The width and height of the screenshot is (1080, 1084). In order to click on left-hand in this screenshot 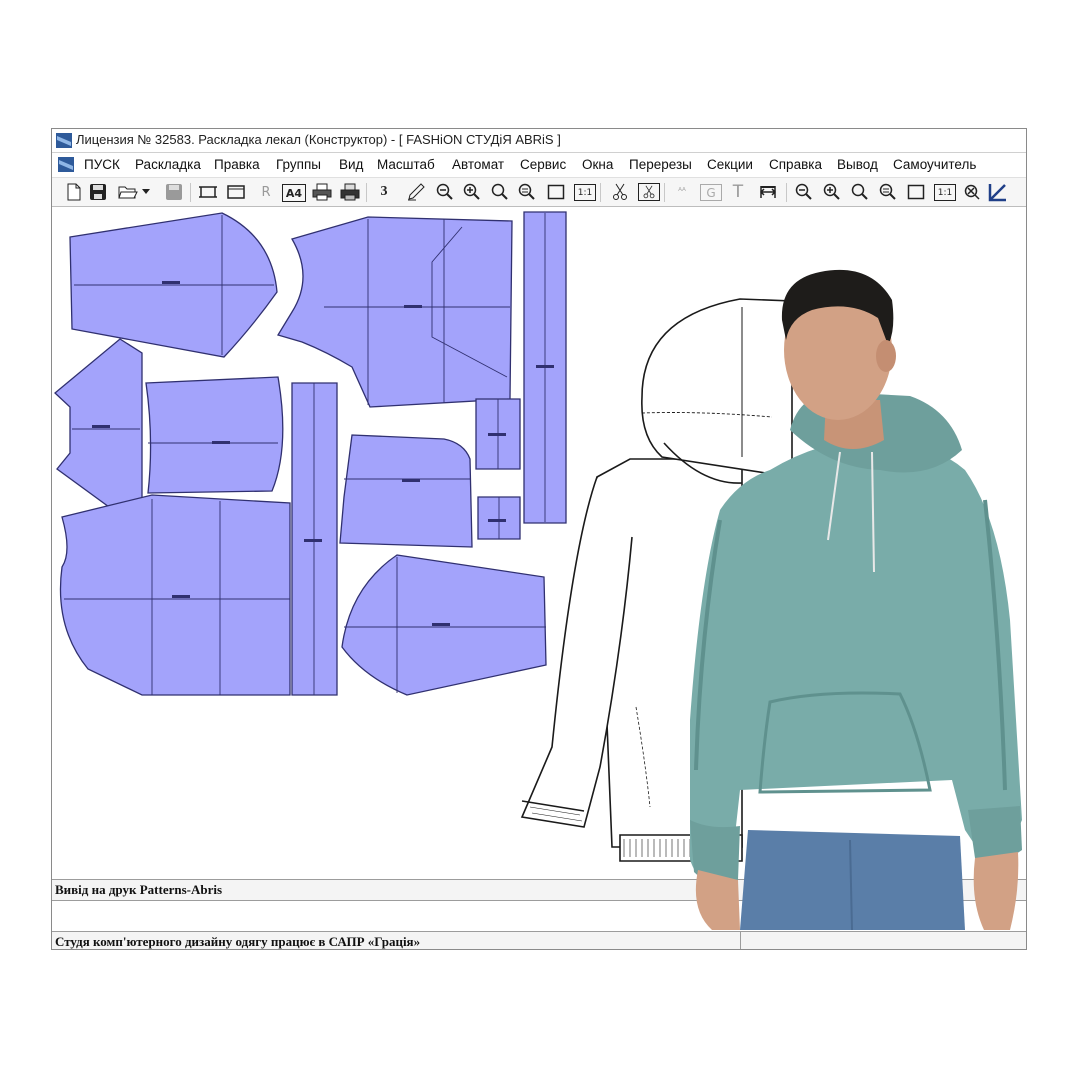, I will do `click(717, 900)`.